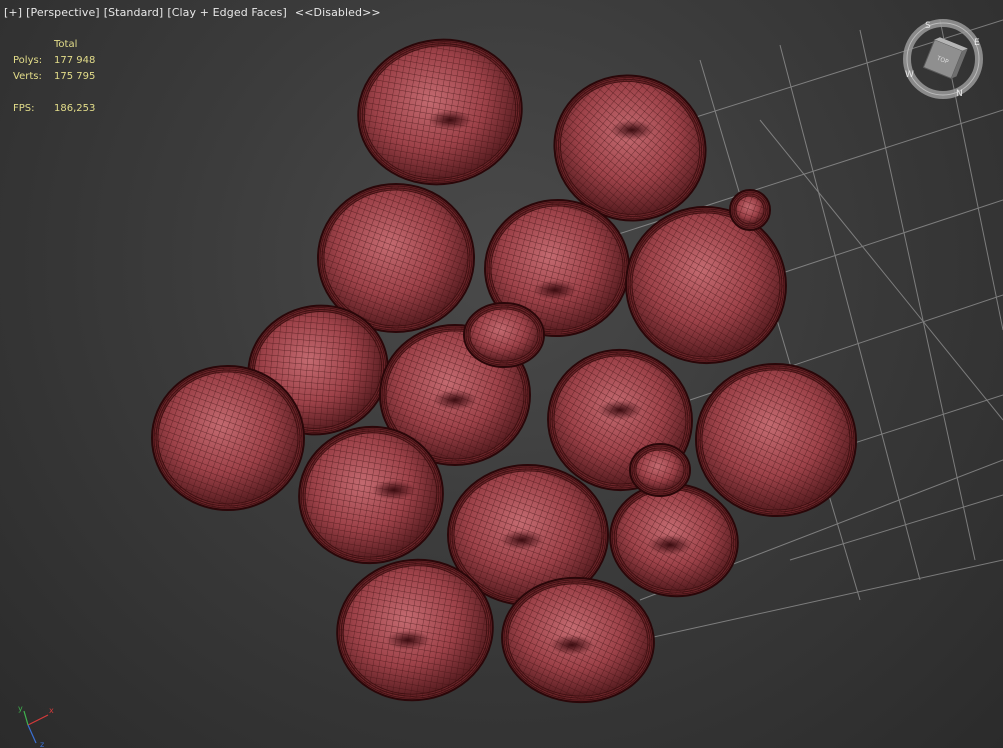  I want to click on compass-w-label: W, so click(909, 75).